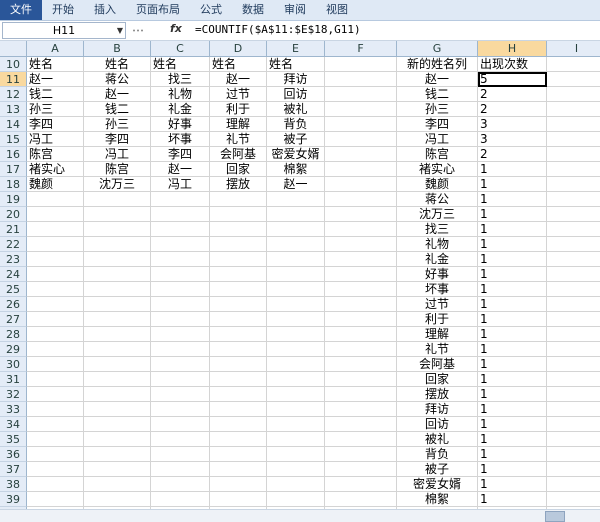 The image size is (600, 522). What do you see at coordinates (180, 154) in the screenshot?
I see `cell-c16: 李四` at bounding box center [180, 154].